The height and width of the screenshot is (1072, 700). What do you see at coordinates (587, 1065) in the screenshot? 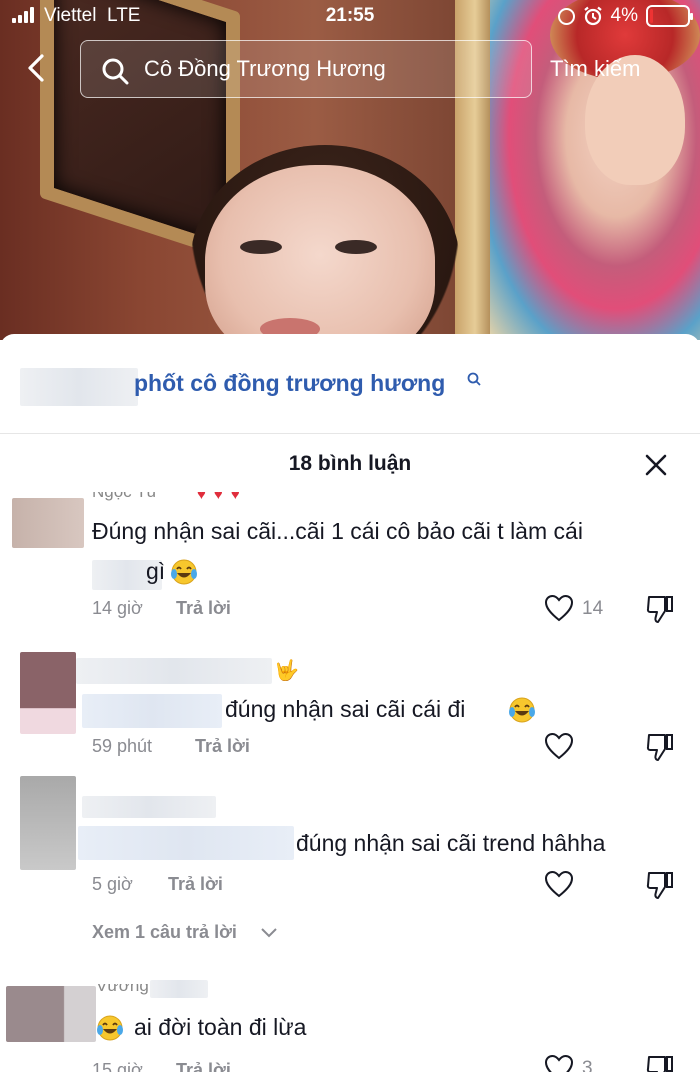
I see `like-count: 3` at bounding box center [587, 1065].